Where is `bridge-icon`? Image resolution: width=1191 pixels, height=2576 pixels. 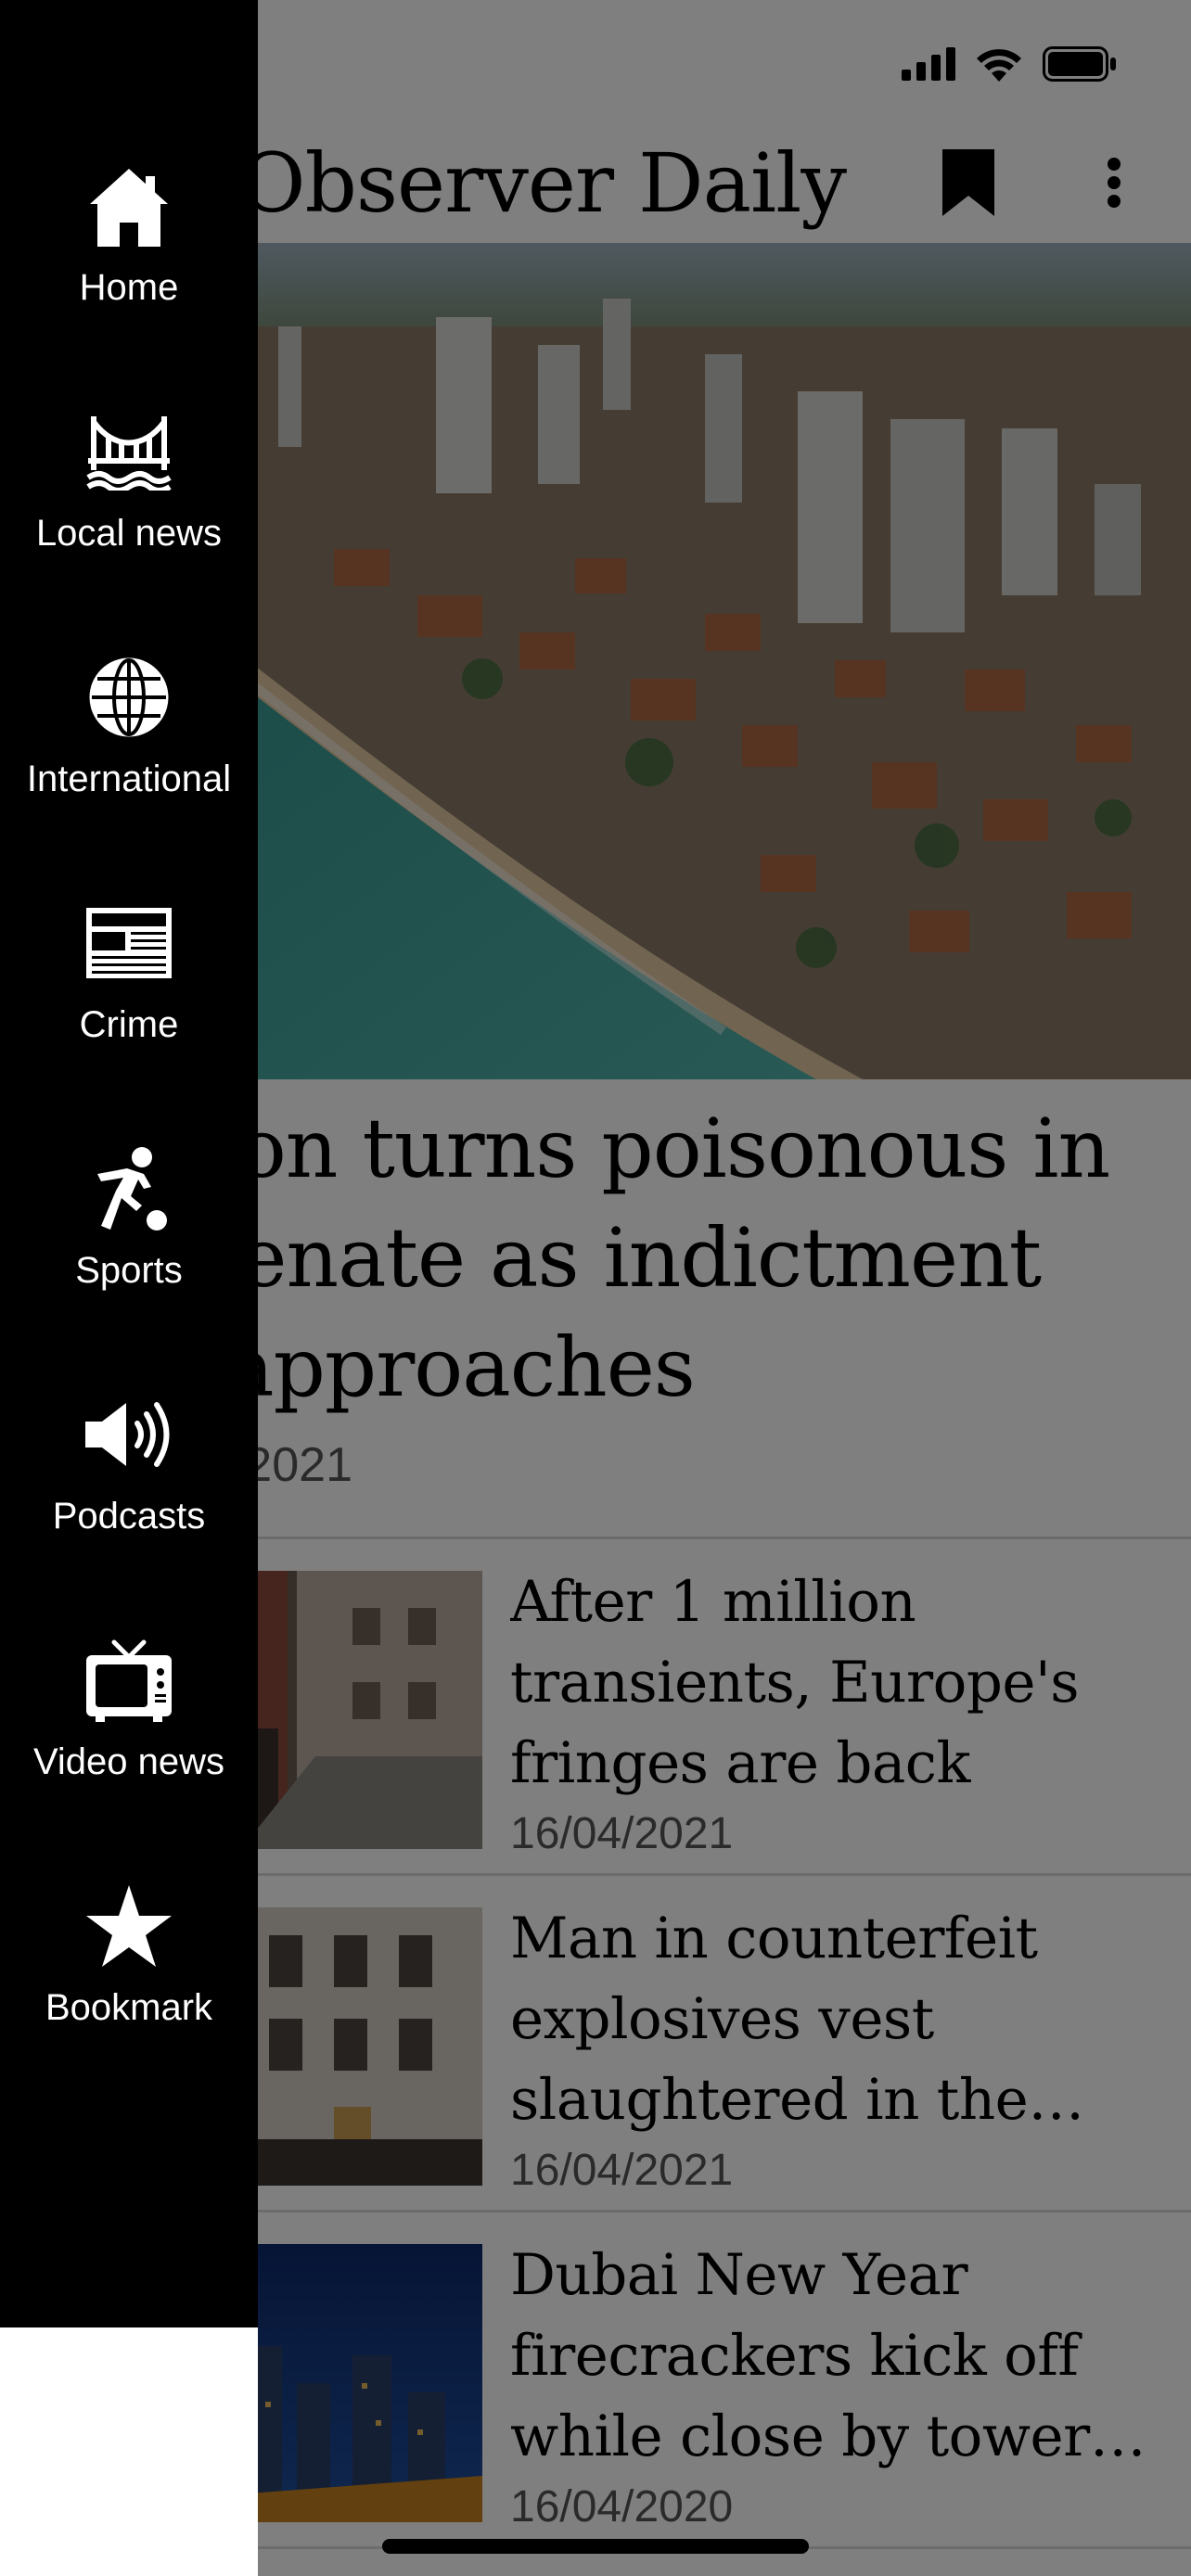
bridge-icon is located at coordinates (129, 452).